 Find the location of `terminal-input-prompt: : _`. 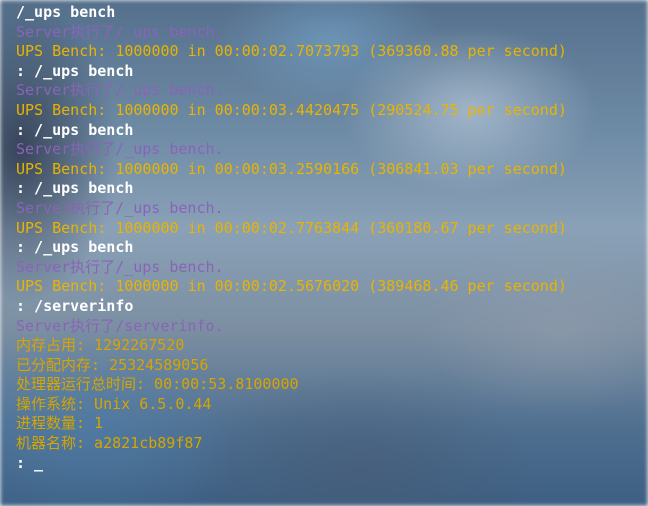

terminal-input-prompt: : _ is located at coordinates (332, 464).